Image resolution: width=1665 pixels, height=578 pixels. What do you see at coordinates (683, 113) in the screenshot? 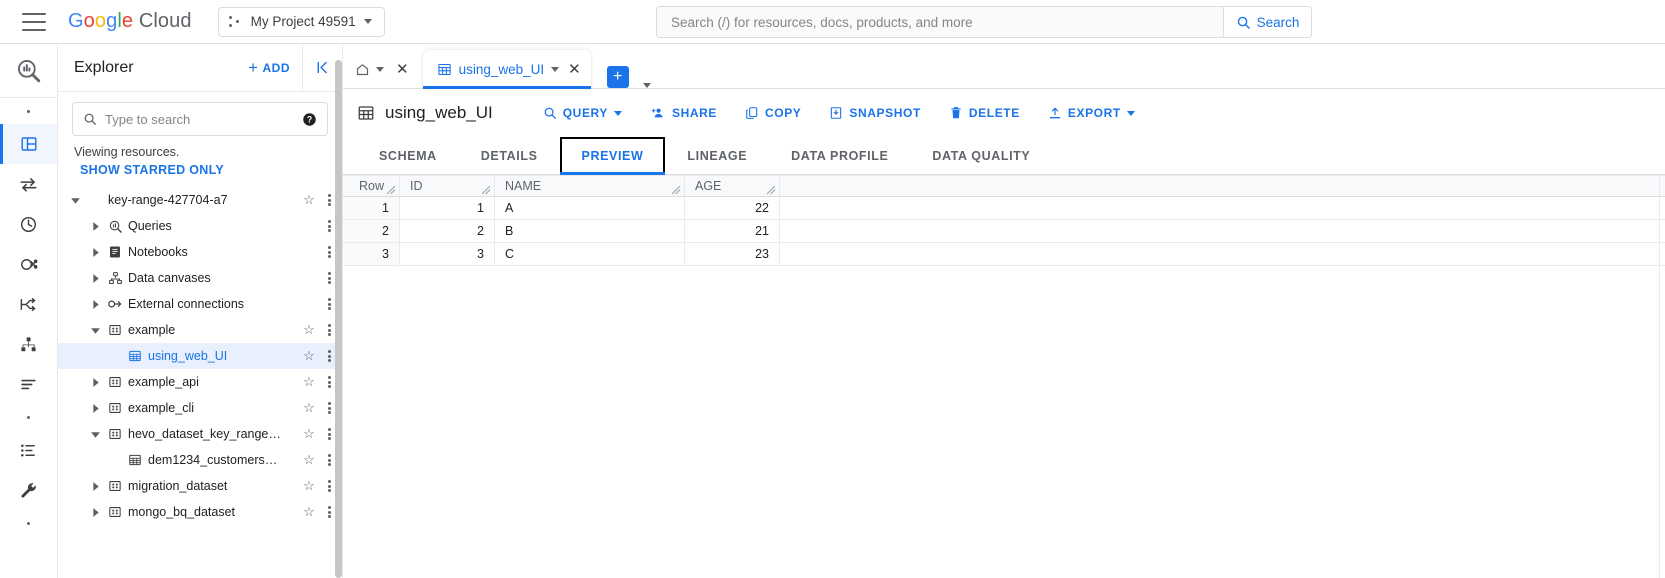
I see `share-button: SHARE` at bounding box center [683, 113].